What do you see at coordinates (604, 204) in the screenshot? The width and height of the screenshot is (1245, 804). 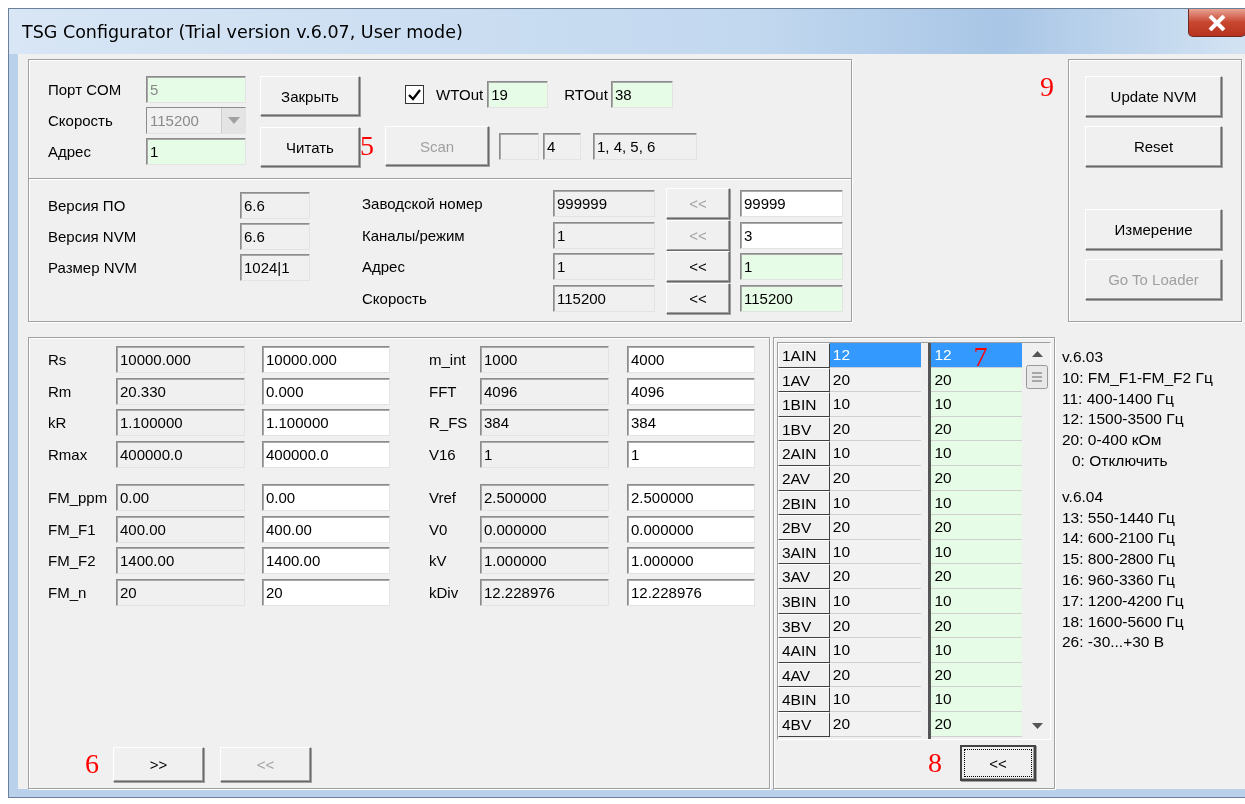 I see `readonly-field: 999999` at bounding box center [604, 204].